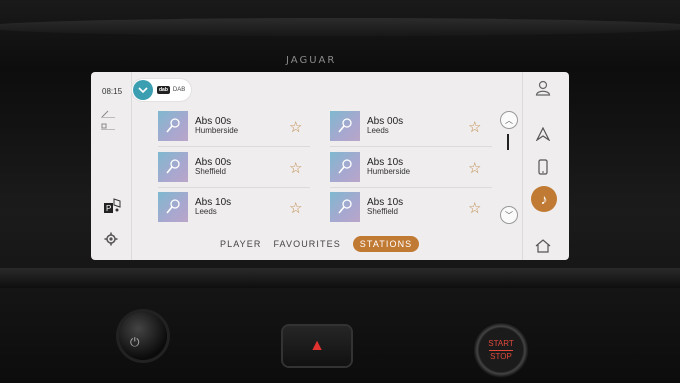  I want to click on tab-bar: PLAYER FAVOURITES STATIONS, so click(320, 244).